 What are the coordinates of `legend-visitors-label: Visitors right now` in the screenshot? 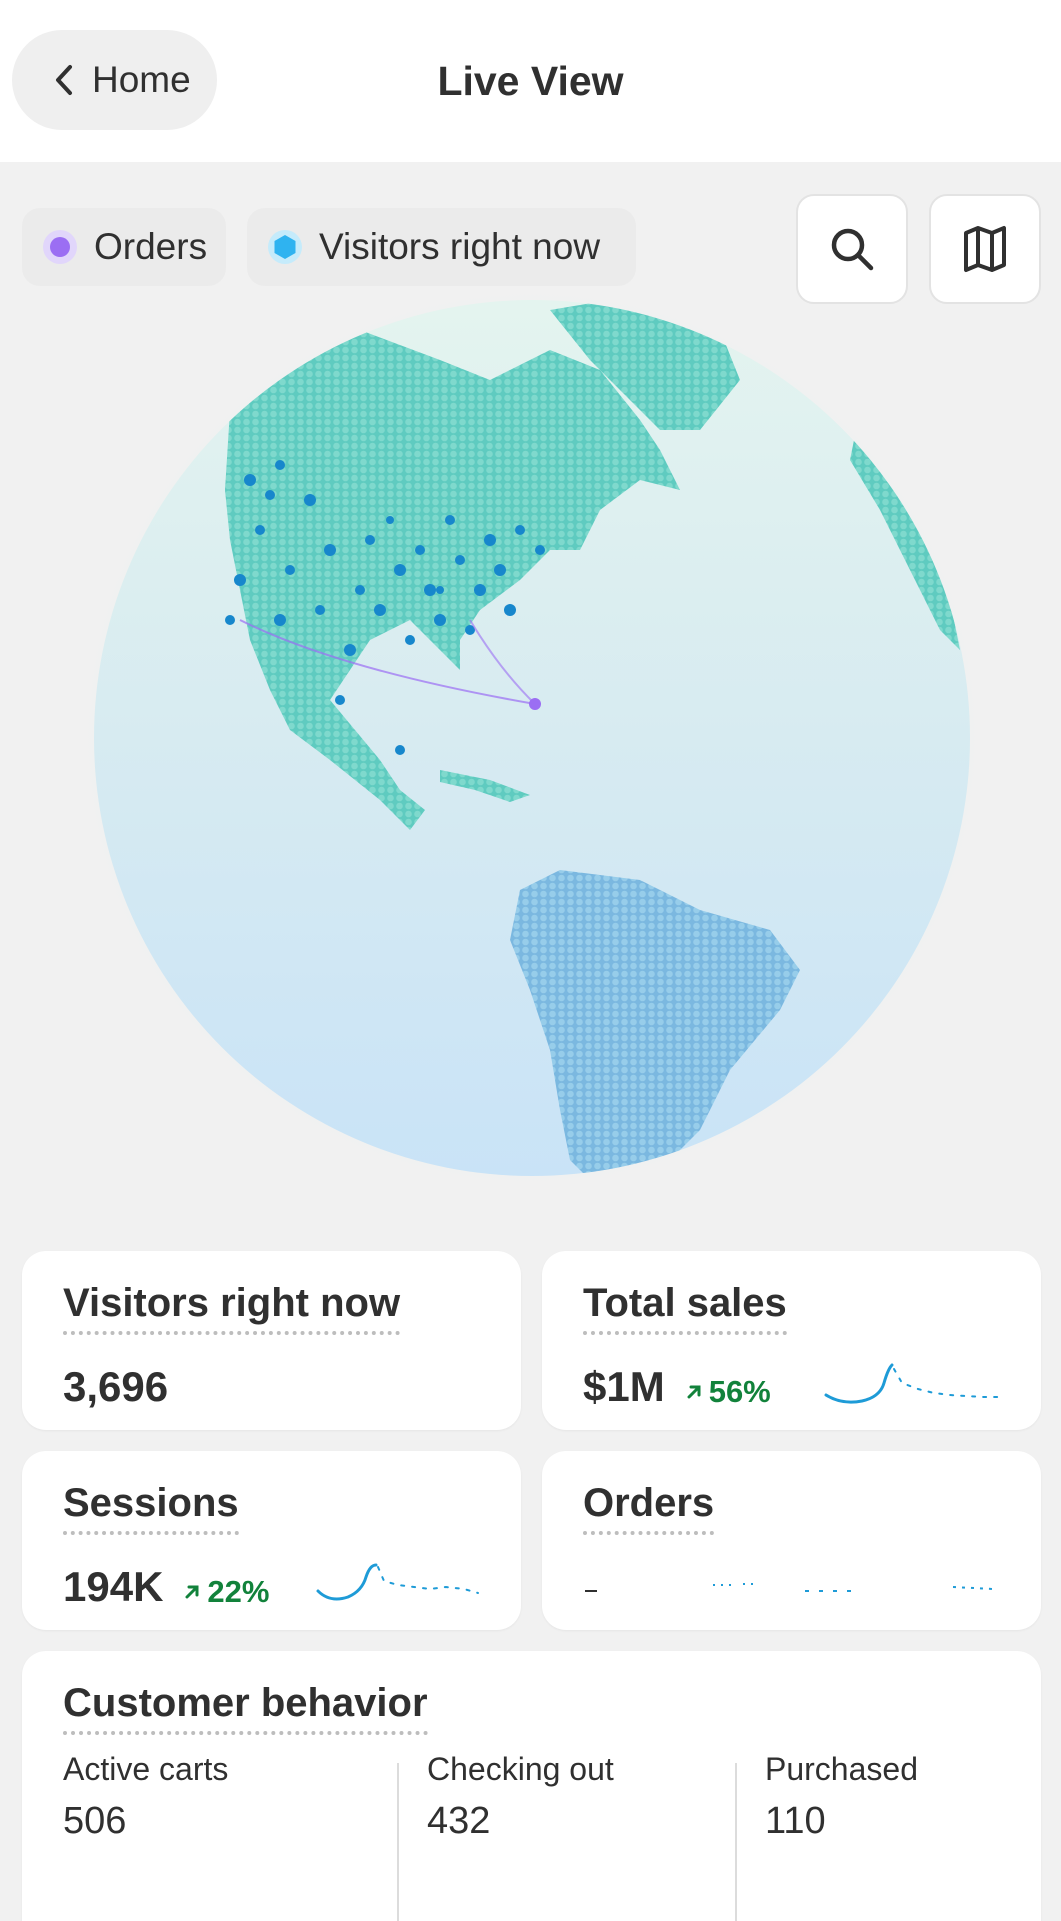 It's located at (460, 246).